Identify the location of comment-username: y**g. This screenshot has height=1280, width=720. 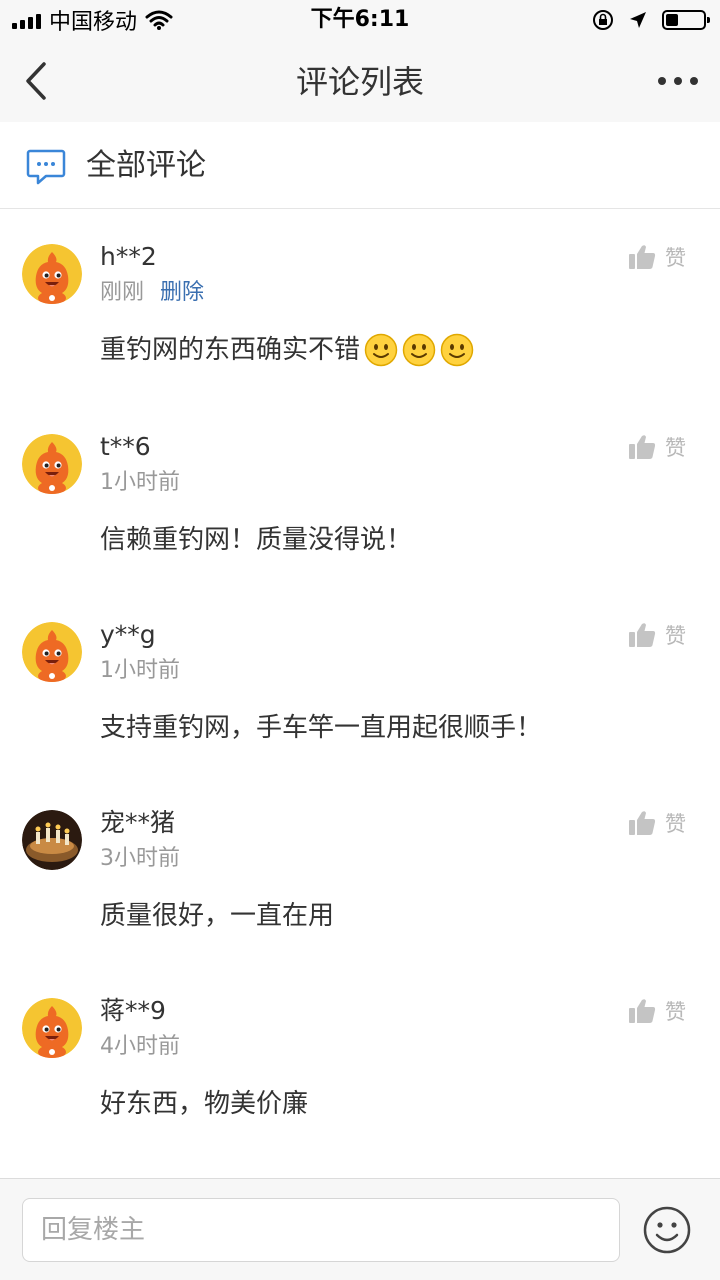
(128, 634).